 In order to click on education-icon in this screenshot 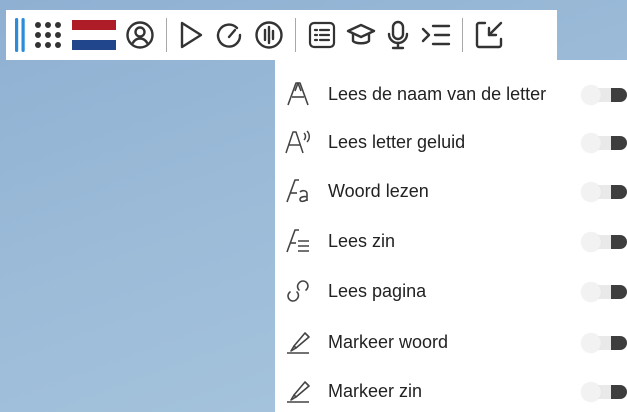, I will do `click(361, 35)`.